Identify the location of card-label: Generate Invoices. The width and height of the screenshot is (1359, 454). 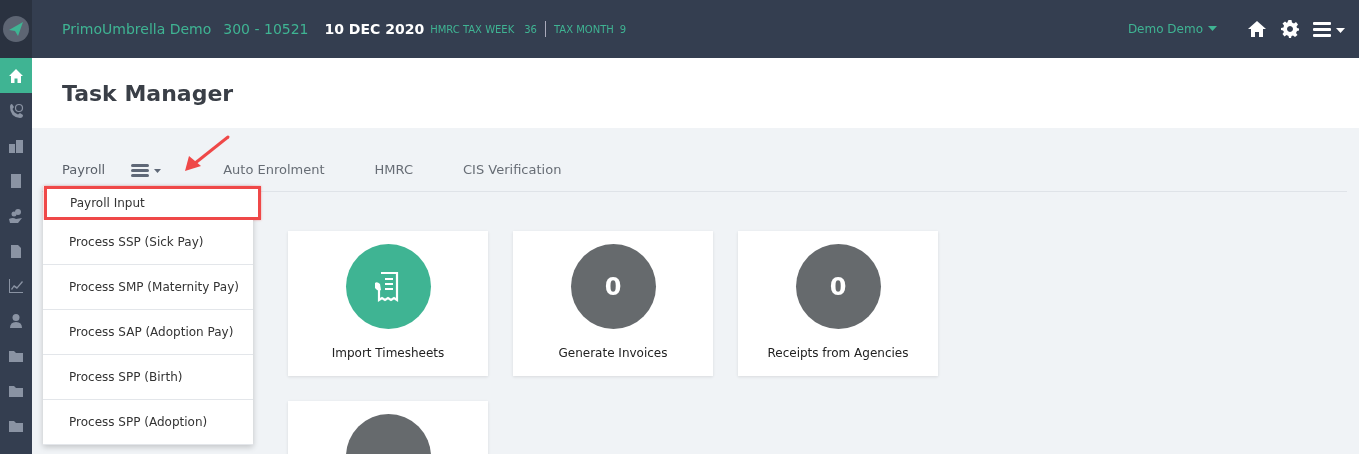
(613, 353).